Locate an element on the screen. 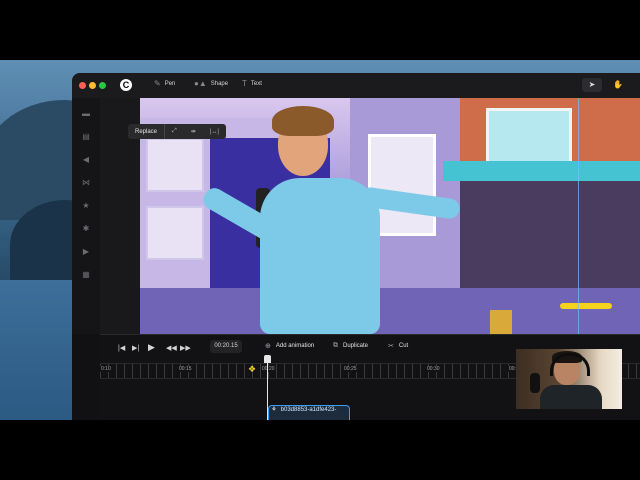  duplicate-icon: ⧉ is located at coordinates (335, 345).